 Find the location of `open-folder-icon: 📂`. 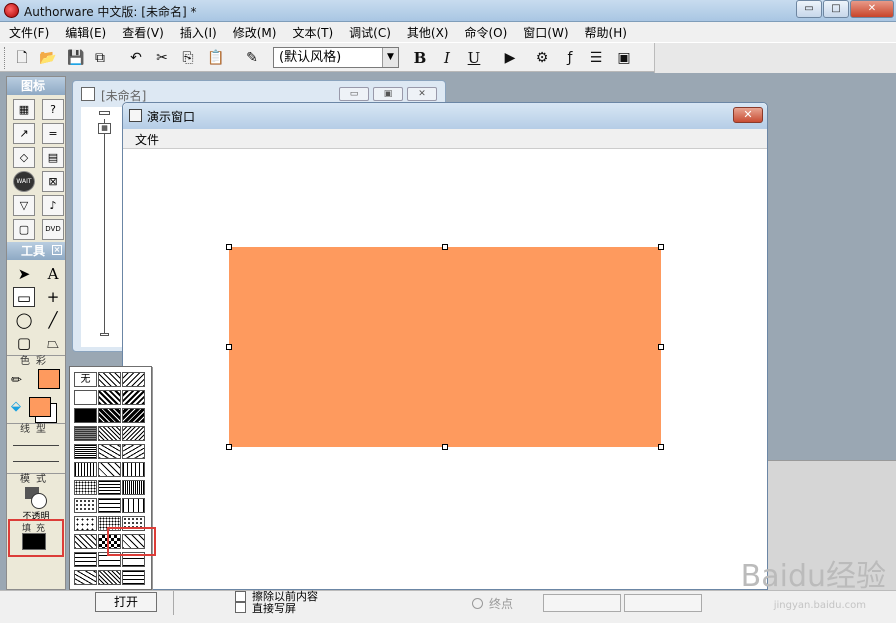

open-folder-icon: 📂 is located at coordinates (48, 58).